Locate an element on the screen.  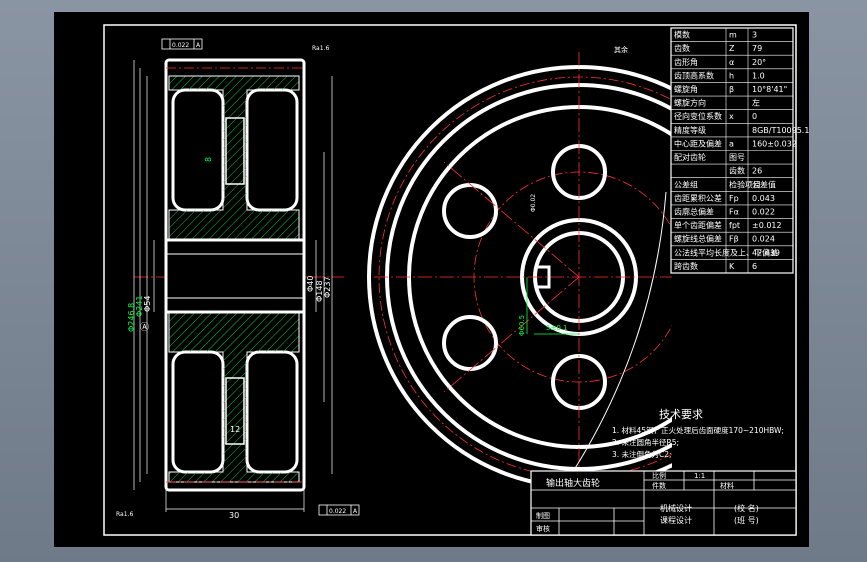
class-name: (班 号) is located at coordinates (746, 520).